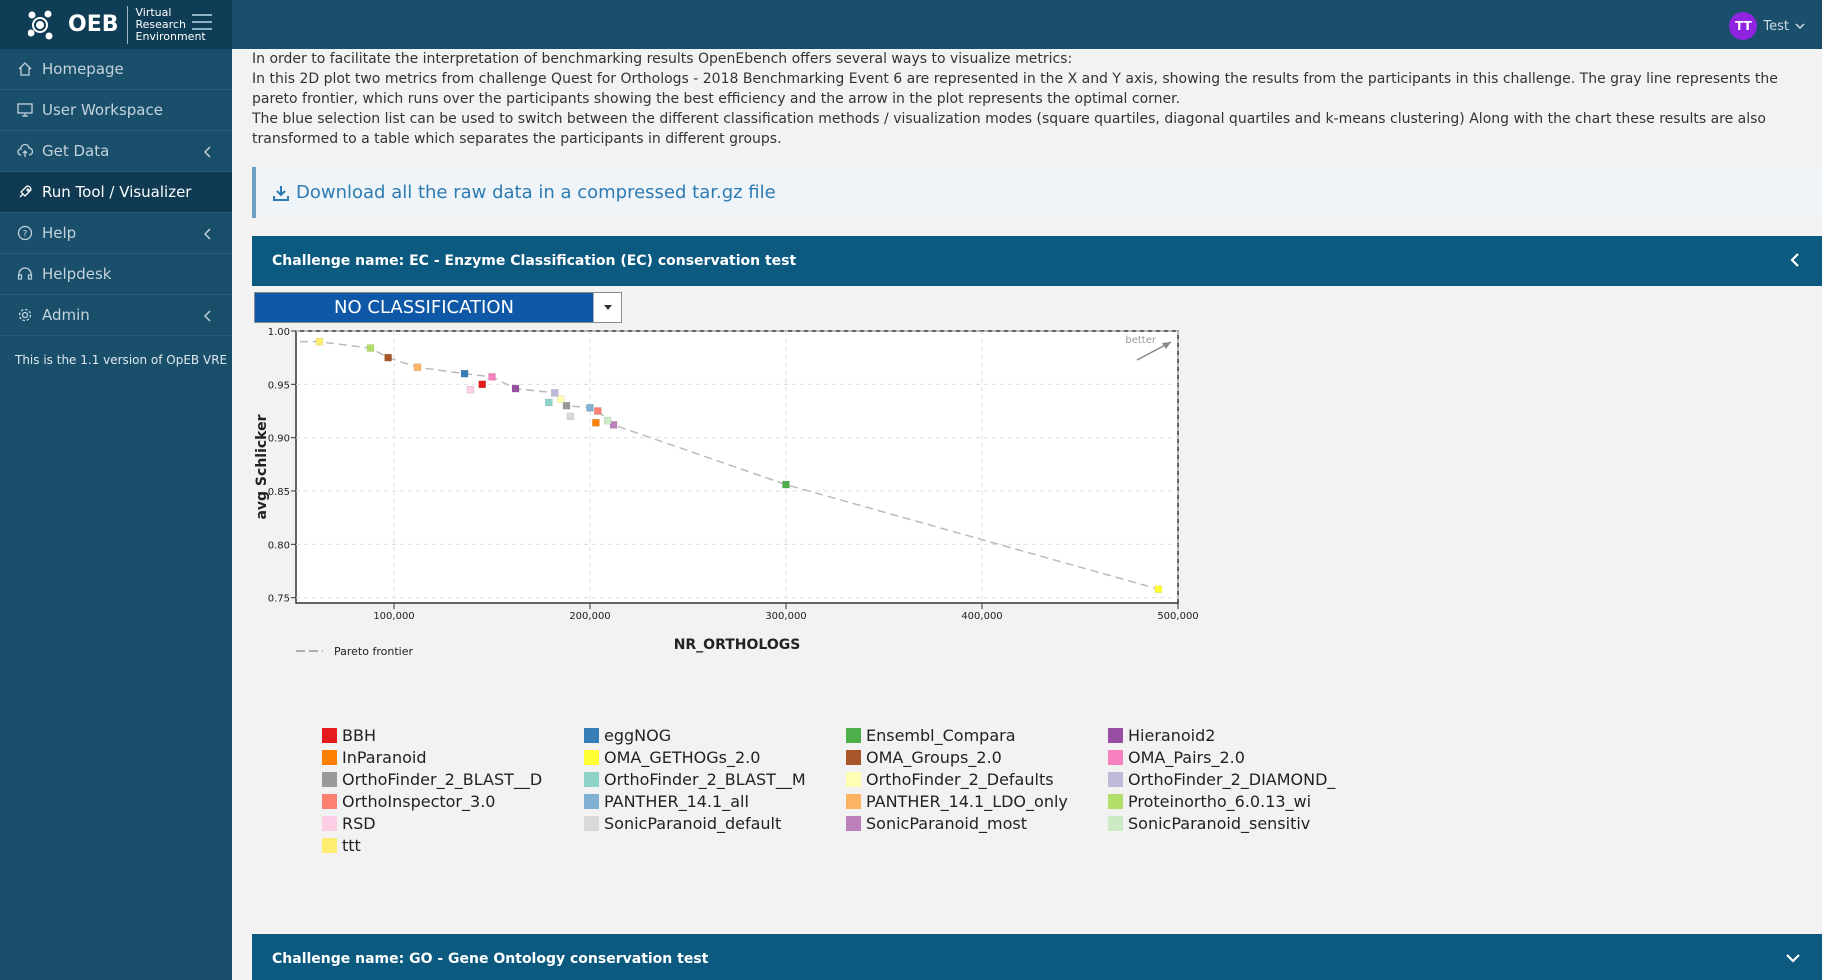  I want to click on oeb-logo: OEB, so click(73, 25).